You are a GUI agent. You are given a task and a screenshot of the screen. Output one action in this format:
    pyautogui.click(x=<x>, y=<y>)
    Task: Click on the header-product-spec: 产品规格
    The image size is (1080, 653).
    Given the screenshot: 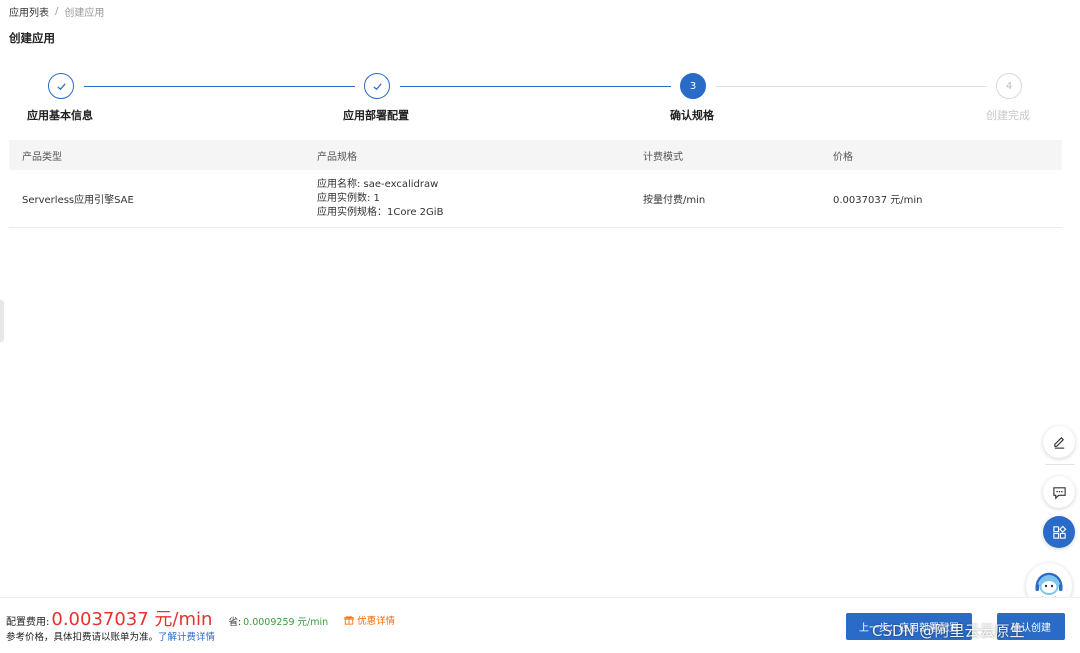 What is the action you would take?
    pyautogui.click(x=337, y=157)
    